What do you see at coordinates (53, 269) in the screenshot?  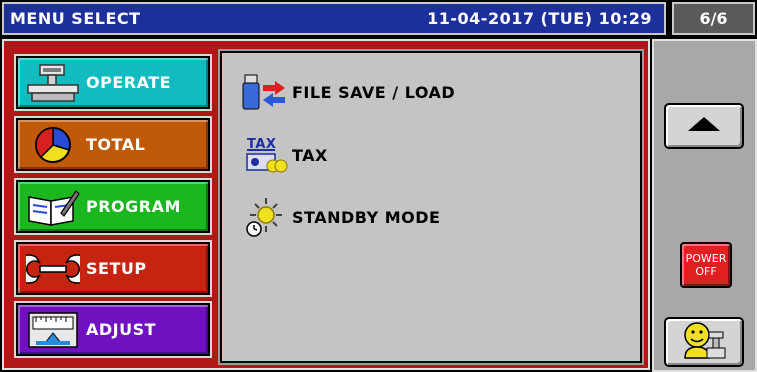 I see `wrench-icon` at bounding box center [53, 269].